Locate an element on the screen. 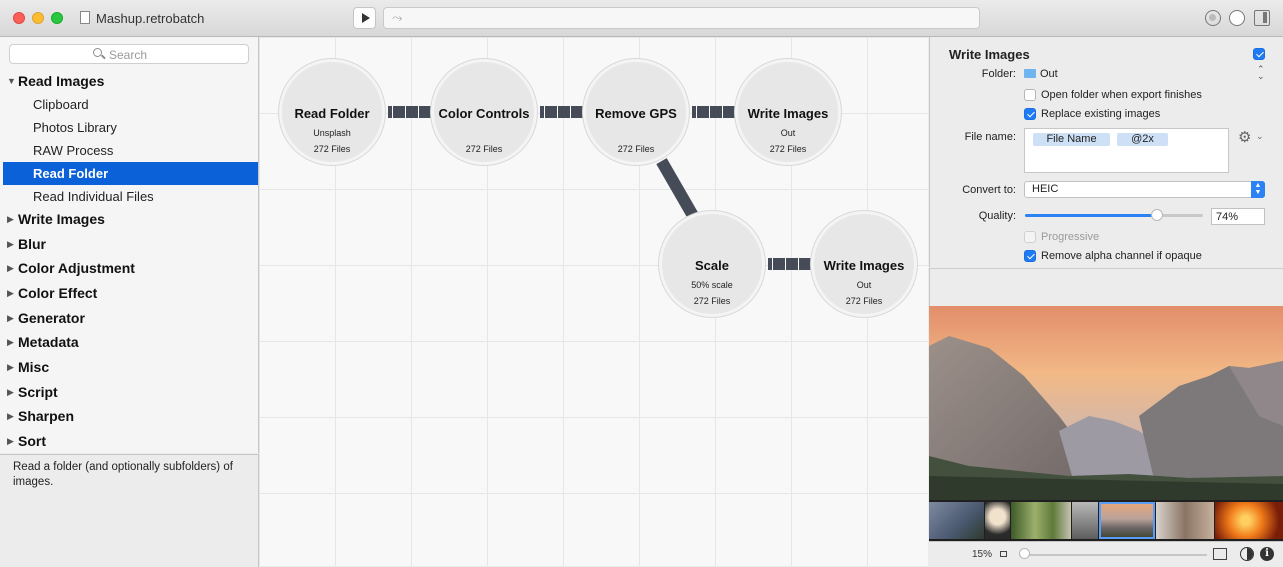  convert-to-select: HEIC ▲ ▼ is located at coordinates (1144, 189).